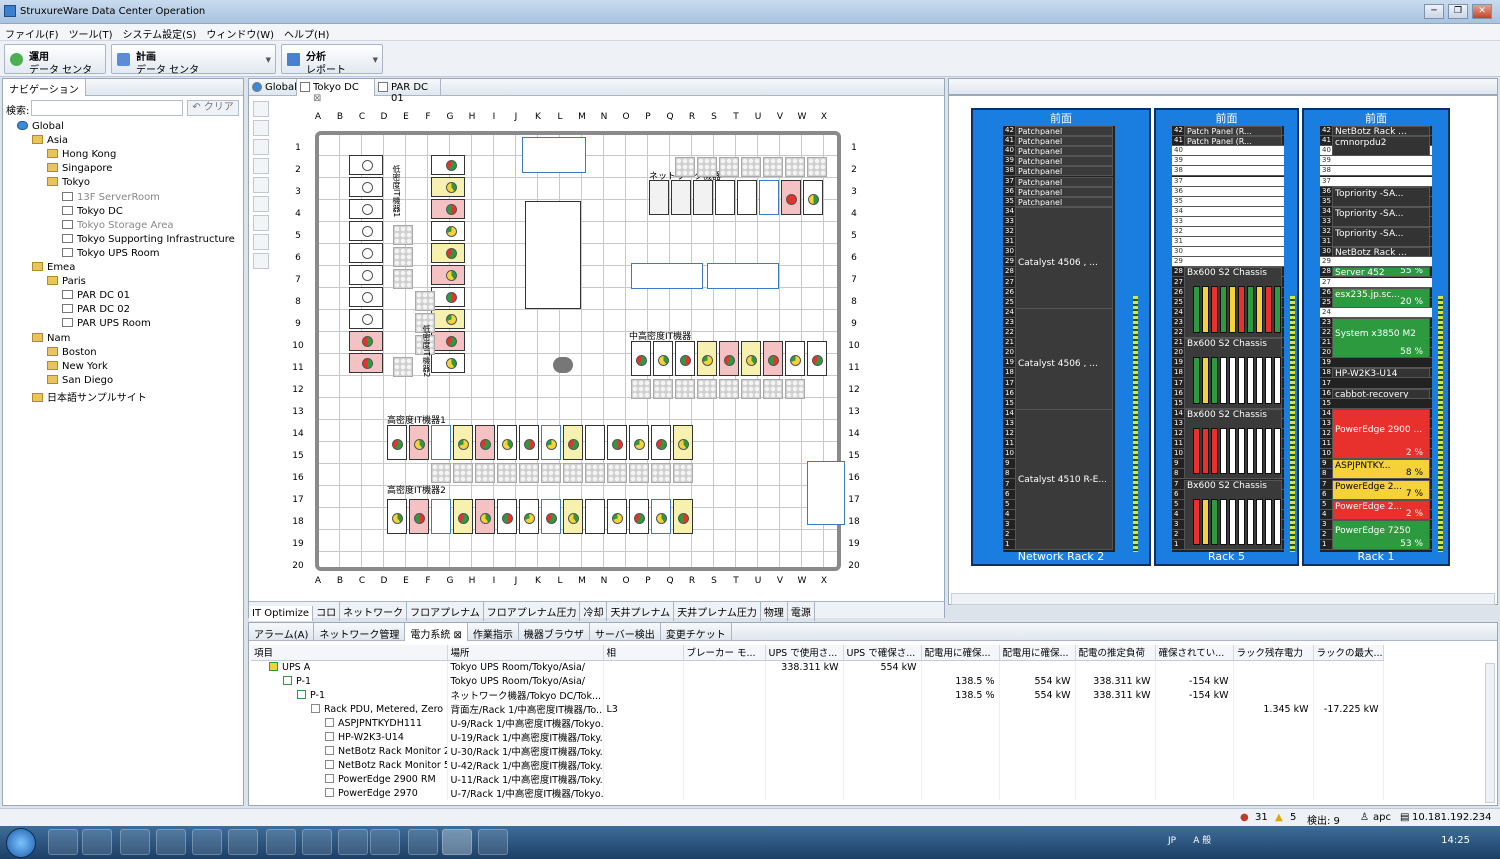  Describe the element at coordinates (1261, 817) in the screenshot. I see `error-count: 31` at that location.